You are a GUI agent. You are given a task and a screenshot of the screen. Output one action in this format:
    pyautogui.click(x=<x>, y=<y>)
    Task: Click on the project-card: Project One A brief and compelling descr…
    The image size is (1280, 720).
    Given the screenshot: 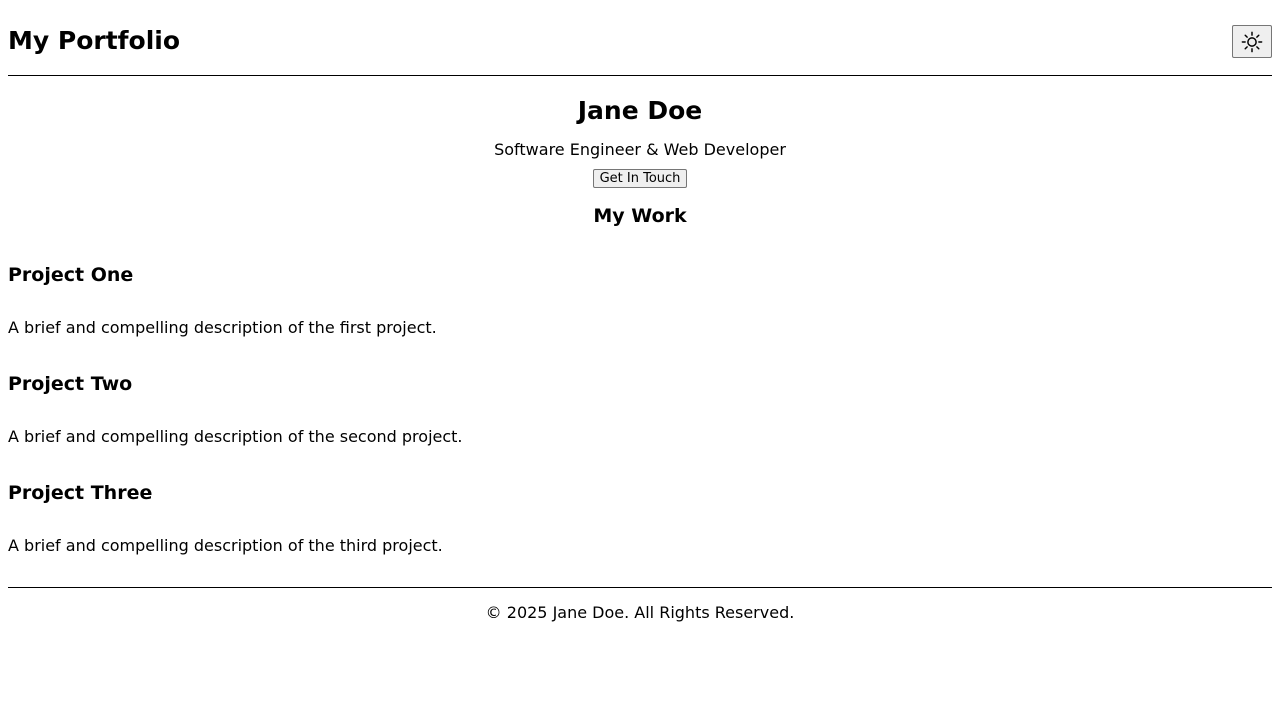 What is the action you would take?
    pyautogui.click(x=640, y=305)
    